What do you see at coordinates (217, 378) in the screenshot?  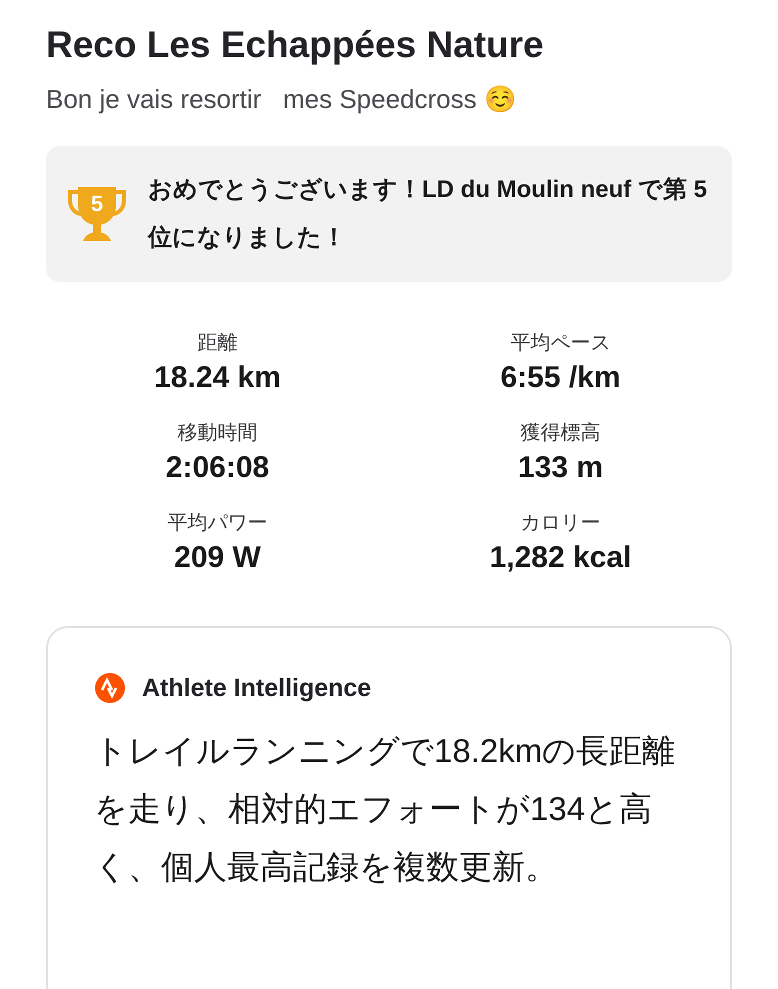 I see `stat-value: 18.24 km` at bounding box center [217, 378].